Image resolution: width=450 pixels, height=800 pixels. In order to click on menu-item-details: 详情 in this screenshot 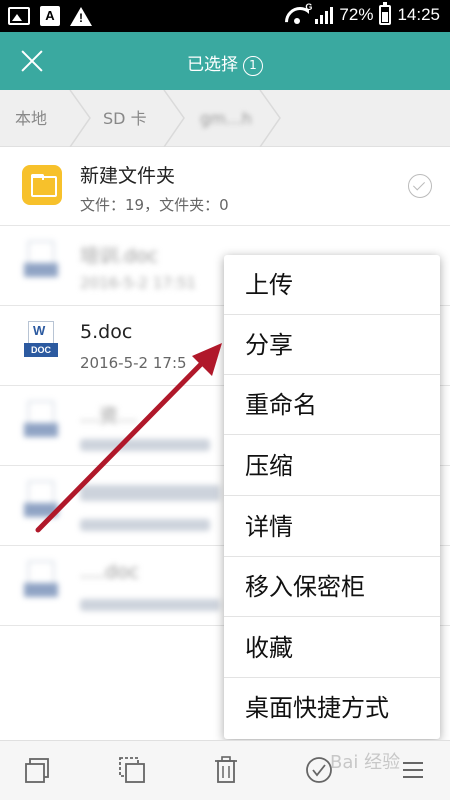, I will do `click(332, 527)`.